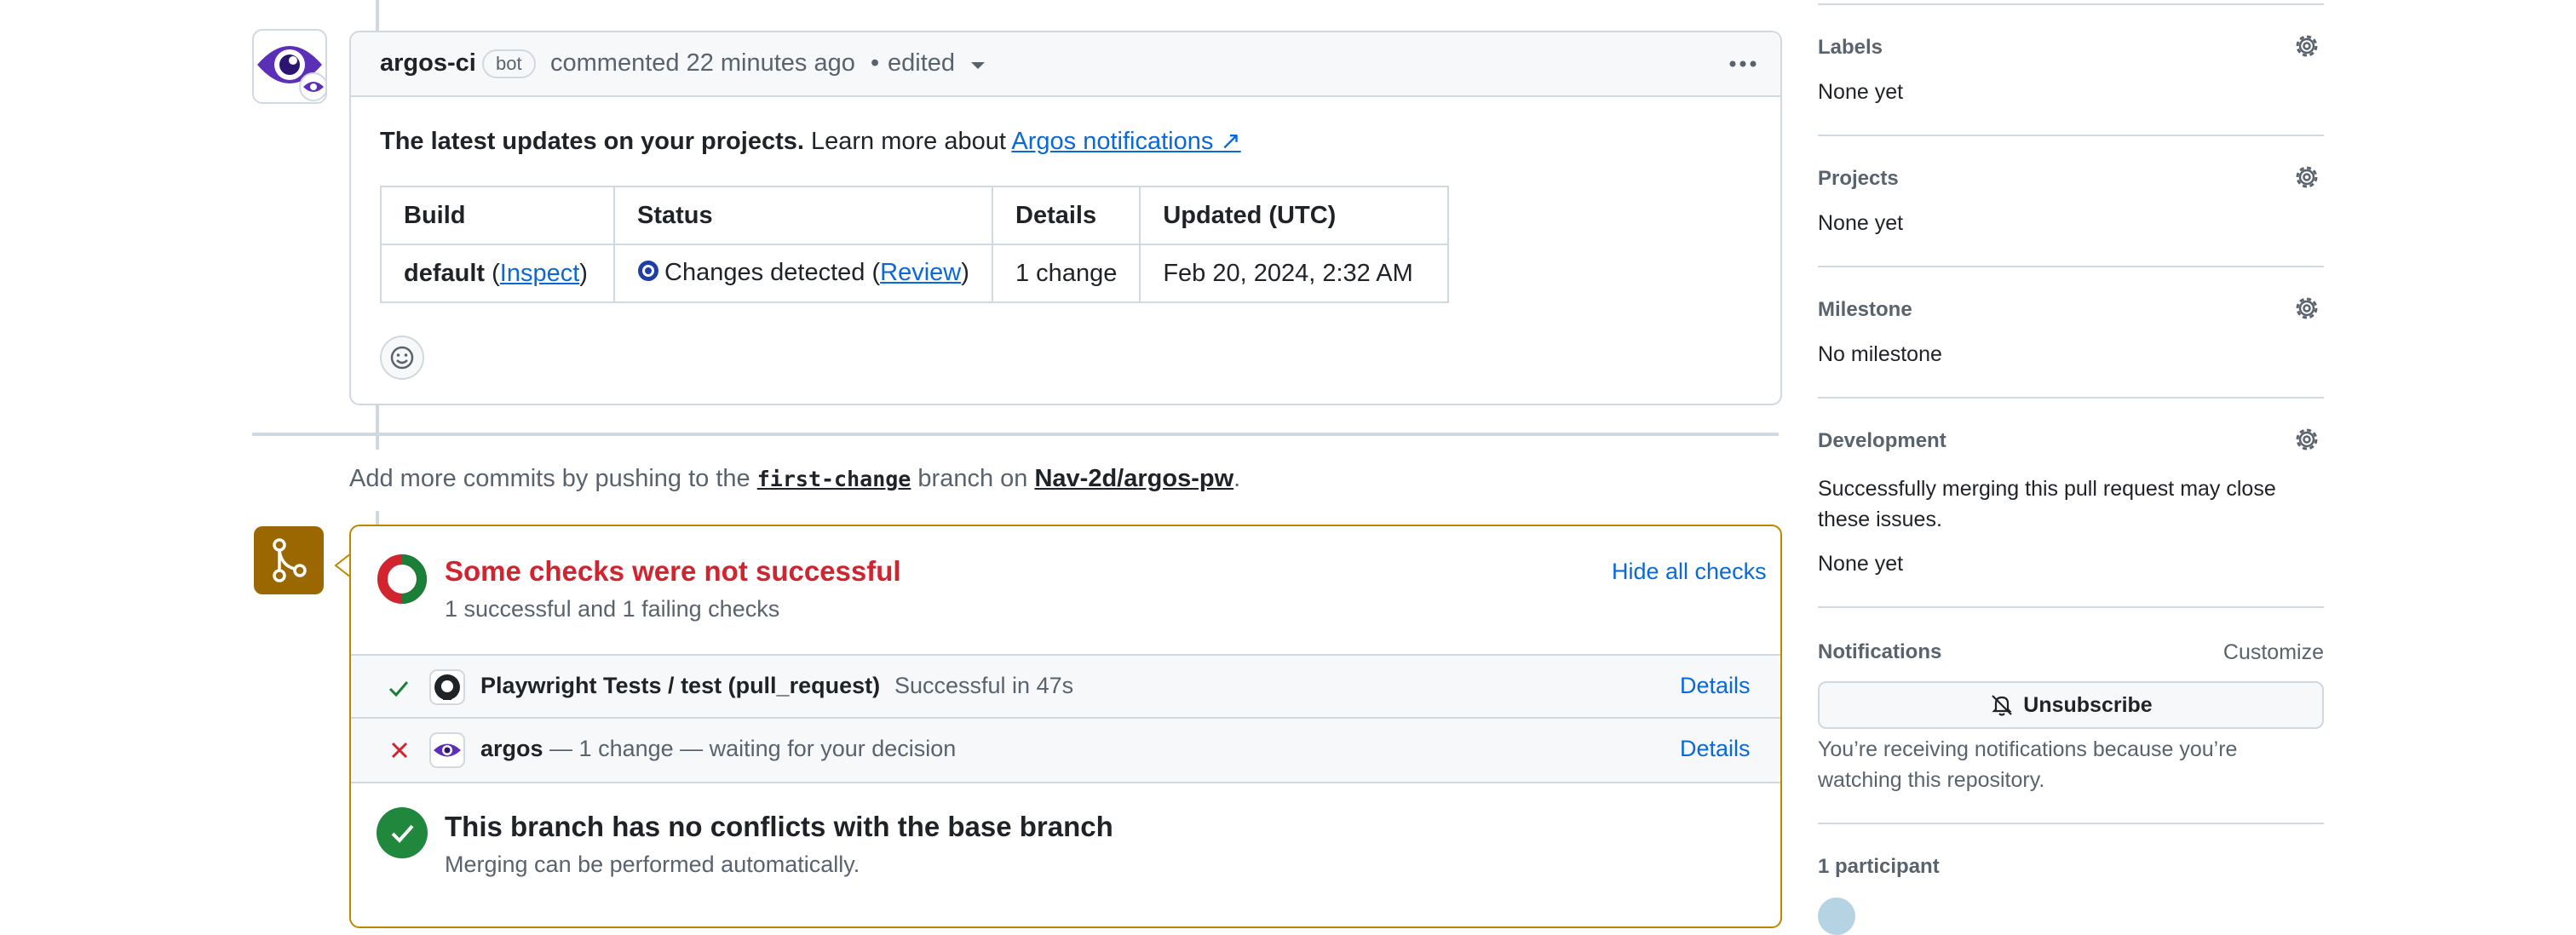 This screenshot has width=2576, height=935. What do you see at coordinates (1865, 309) in the screenshot?
I see `milestone-title: Milestone` at bounding box center [1865, 309].